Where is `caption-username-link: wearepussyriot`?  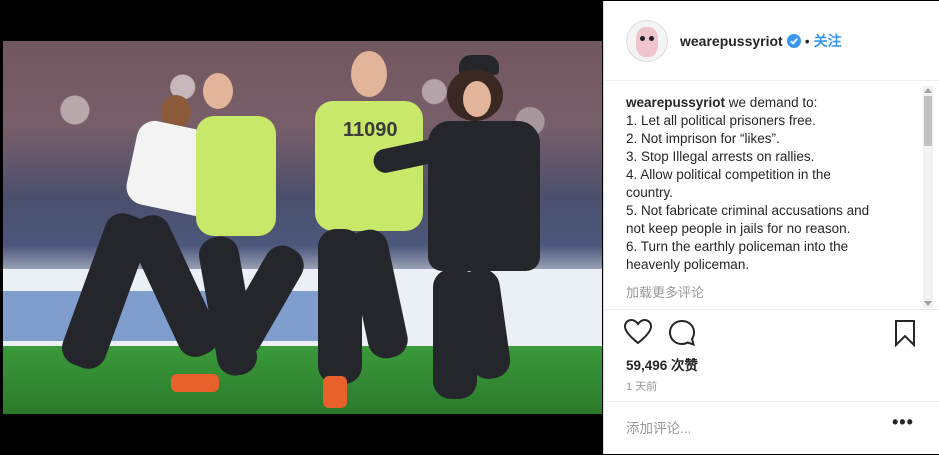 caption-username-link: wearepussyriot is located at coordinates (675, 102).